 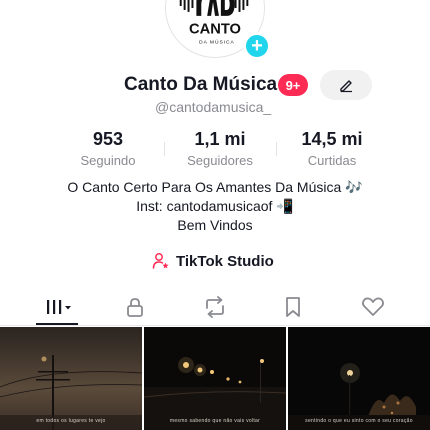 I want to click on grid-icon, so click(x=59, y=307).